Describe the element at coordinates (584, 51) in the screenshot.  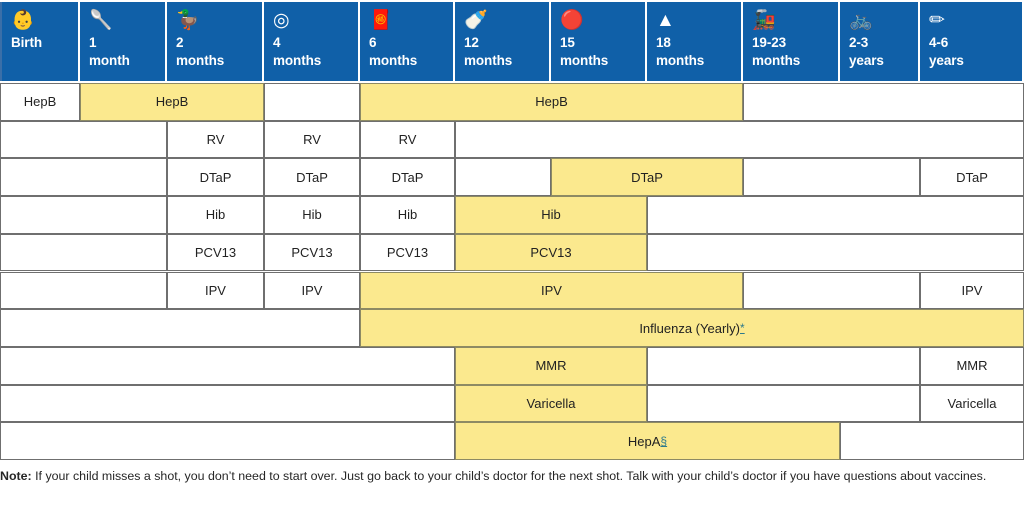
I see `age-column-label: 15 months` at that location.